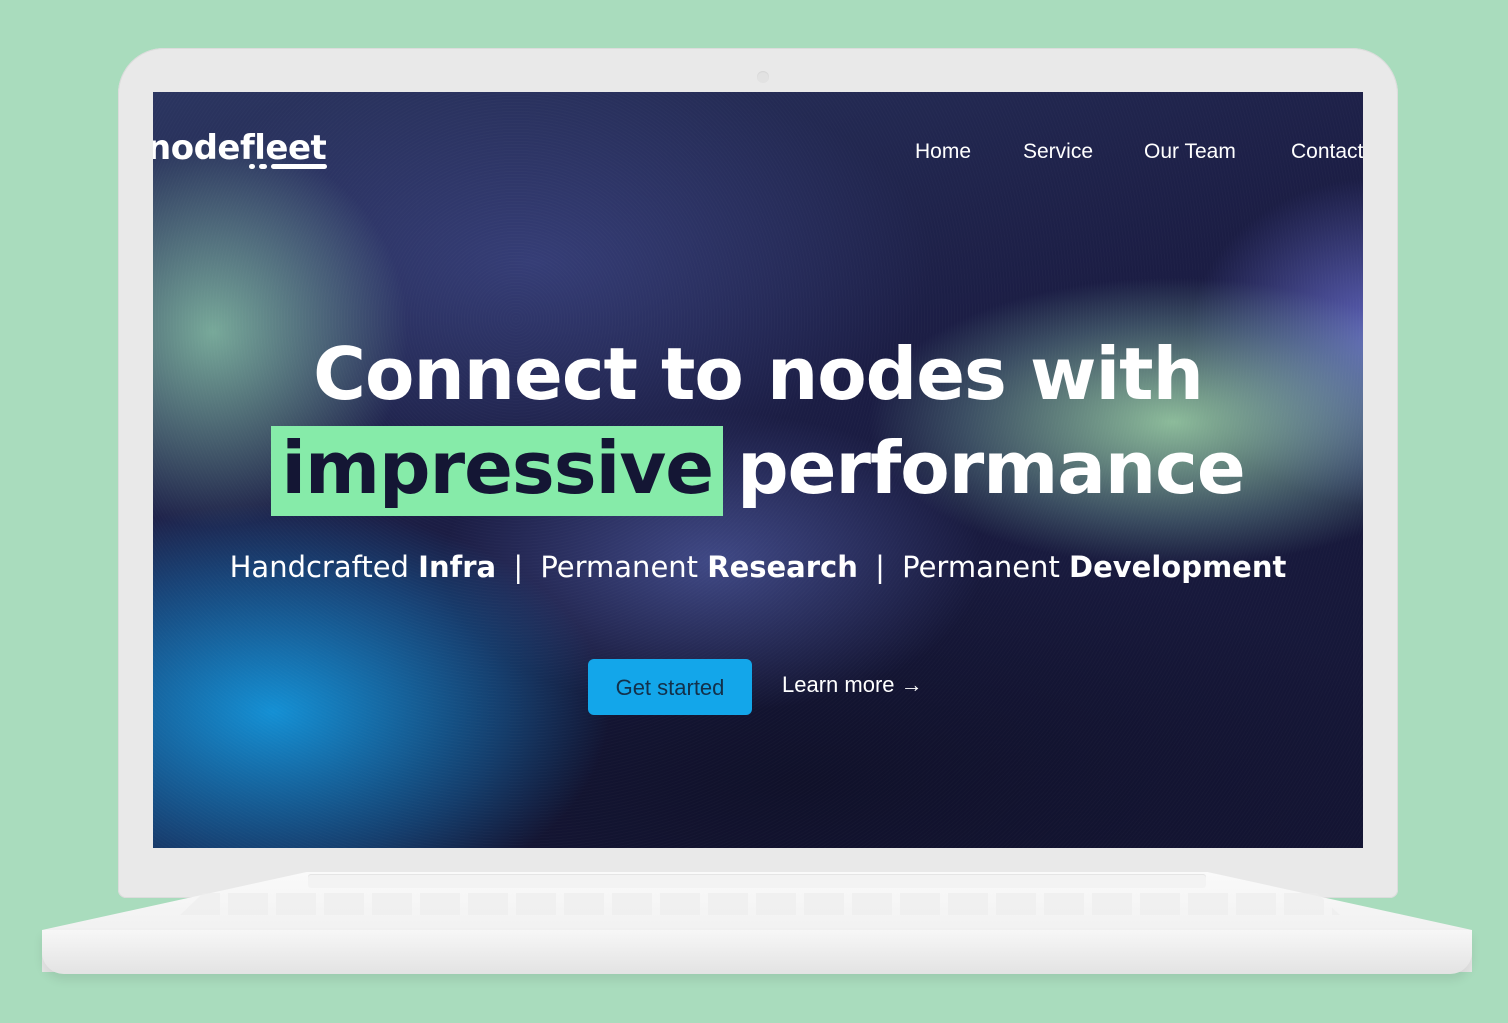 The height and width of the screenshot is (1023, 1508). Describe the element at coordinates (758, 374) in the screenshot. I see `hero-headline-line1: Connect to nodes with` at that location.